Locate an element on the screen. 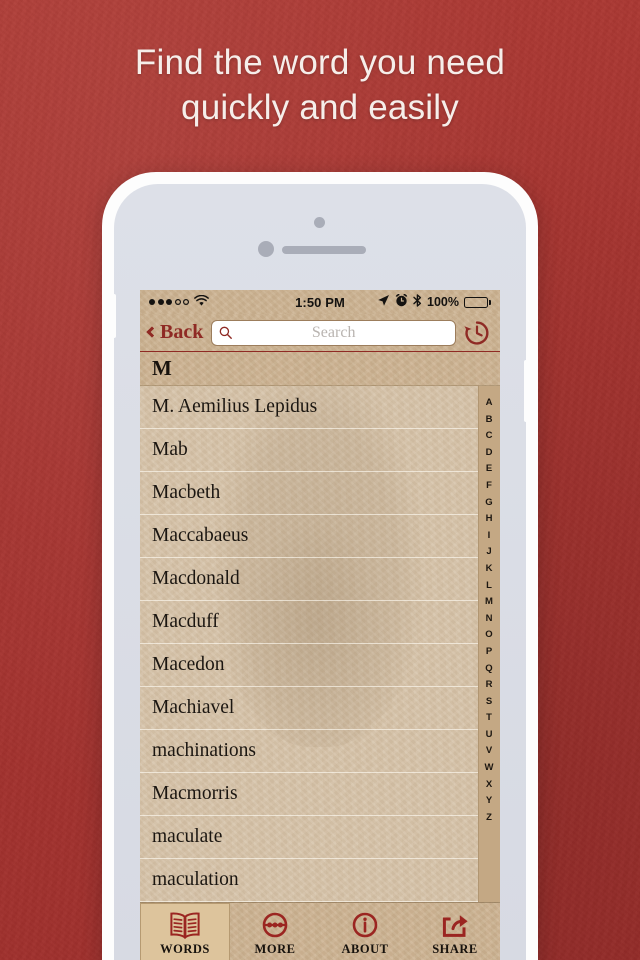 This screenshot has width=640, height=960. battery-percent-label: 100% is located at coordinates (443, 302).